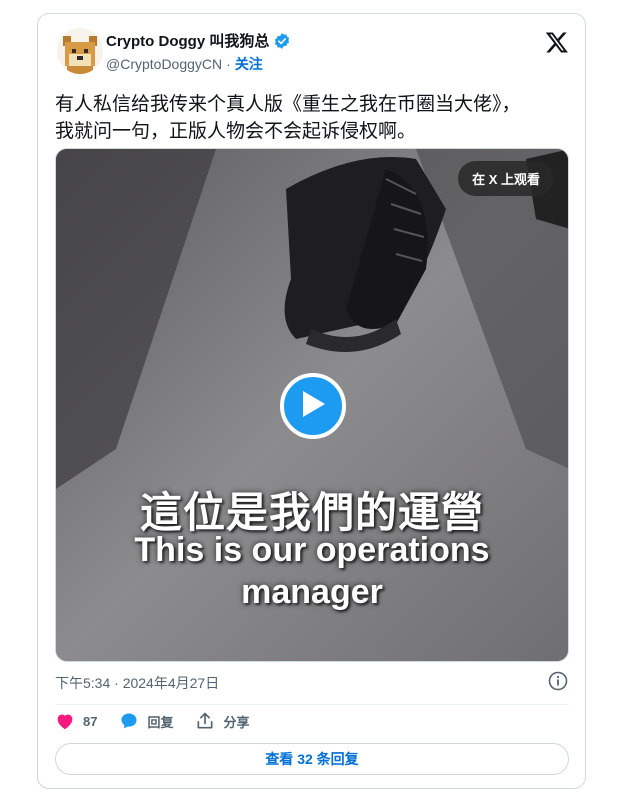 The height and width of the screenshot is (810, 620). I want to click on verified-badge-icon, so click(282, 41).